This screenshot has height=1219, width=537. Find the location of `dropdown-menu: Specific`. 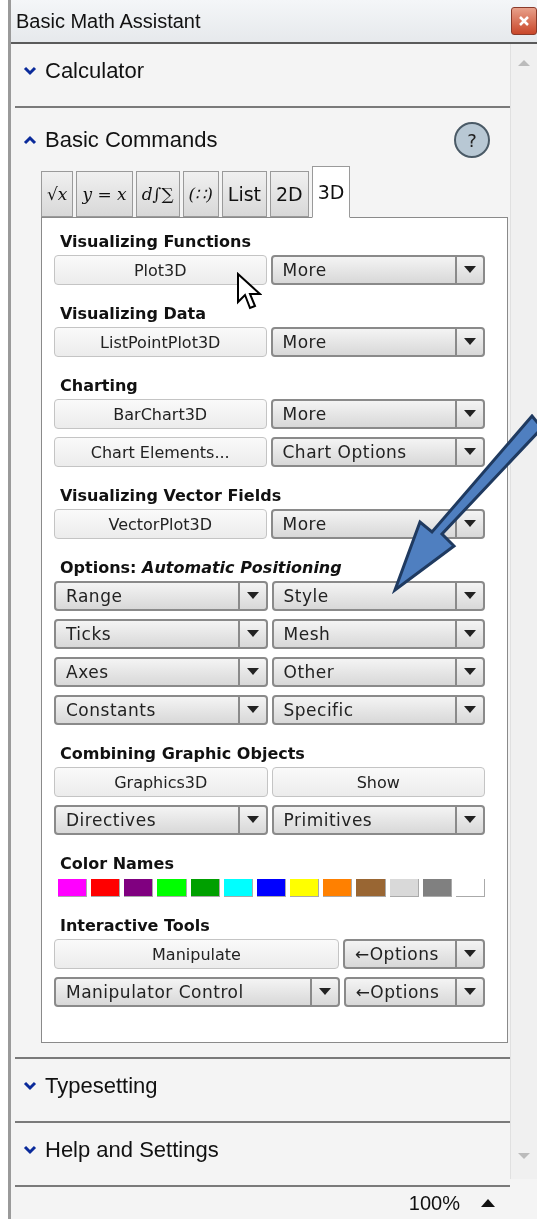

dropdown-menu: Specific is located at coordinates (378, 710).